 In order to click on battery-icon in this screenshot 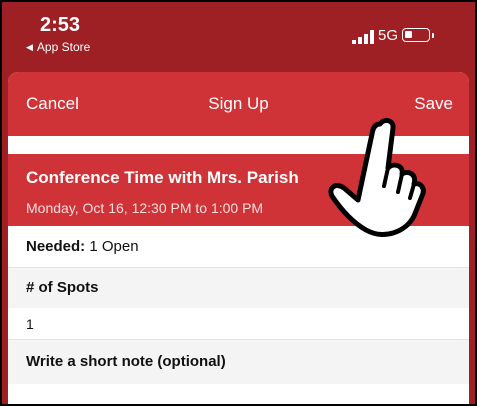, I will do `click(416, 35)`.